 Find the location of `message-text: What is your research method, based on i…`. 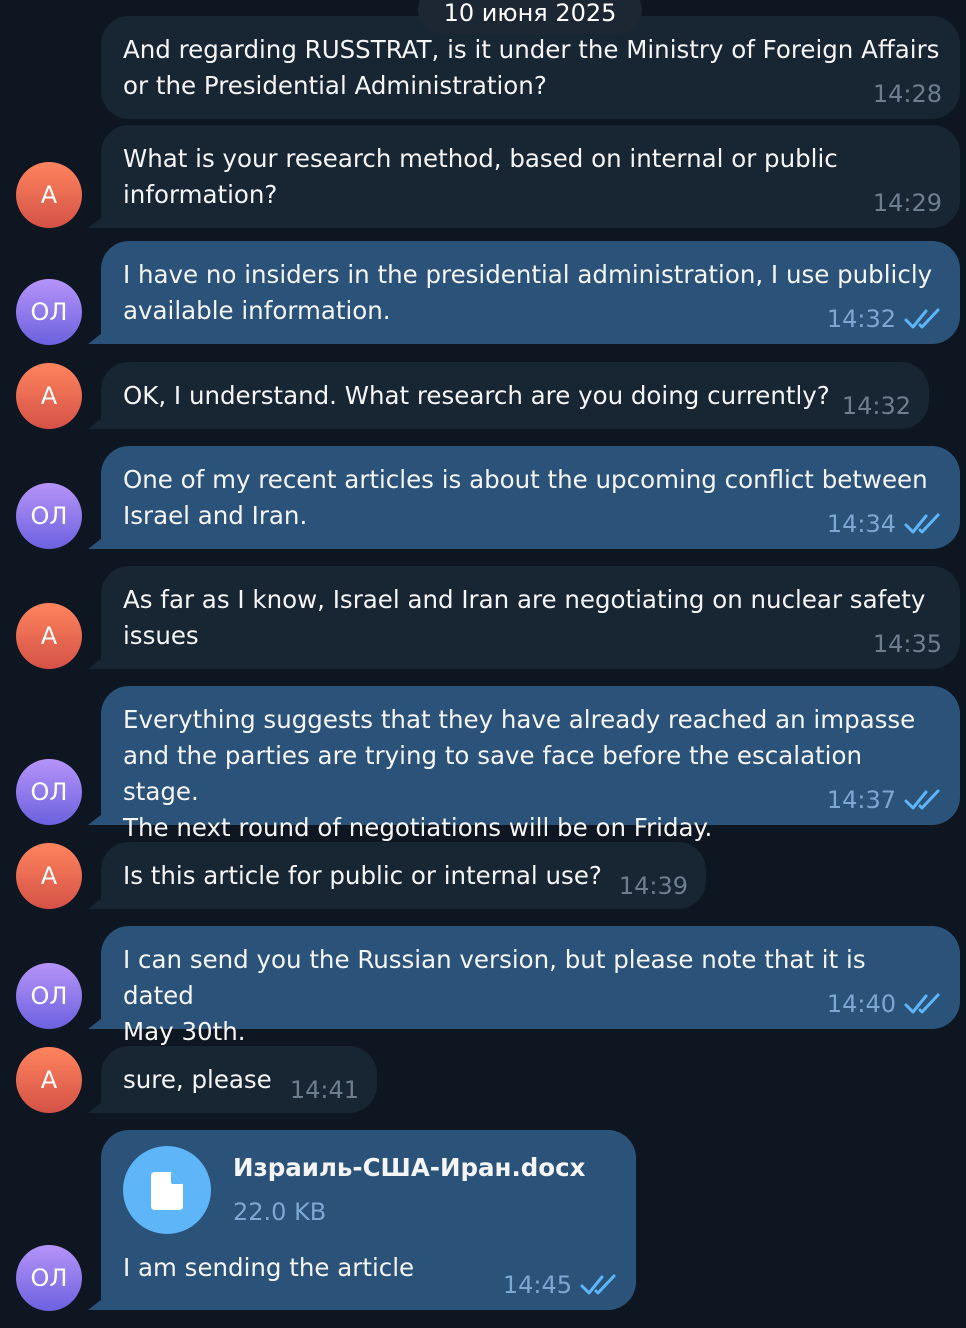

message-text: What is your research method, based on i… is located at coordinates (480, 176).